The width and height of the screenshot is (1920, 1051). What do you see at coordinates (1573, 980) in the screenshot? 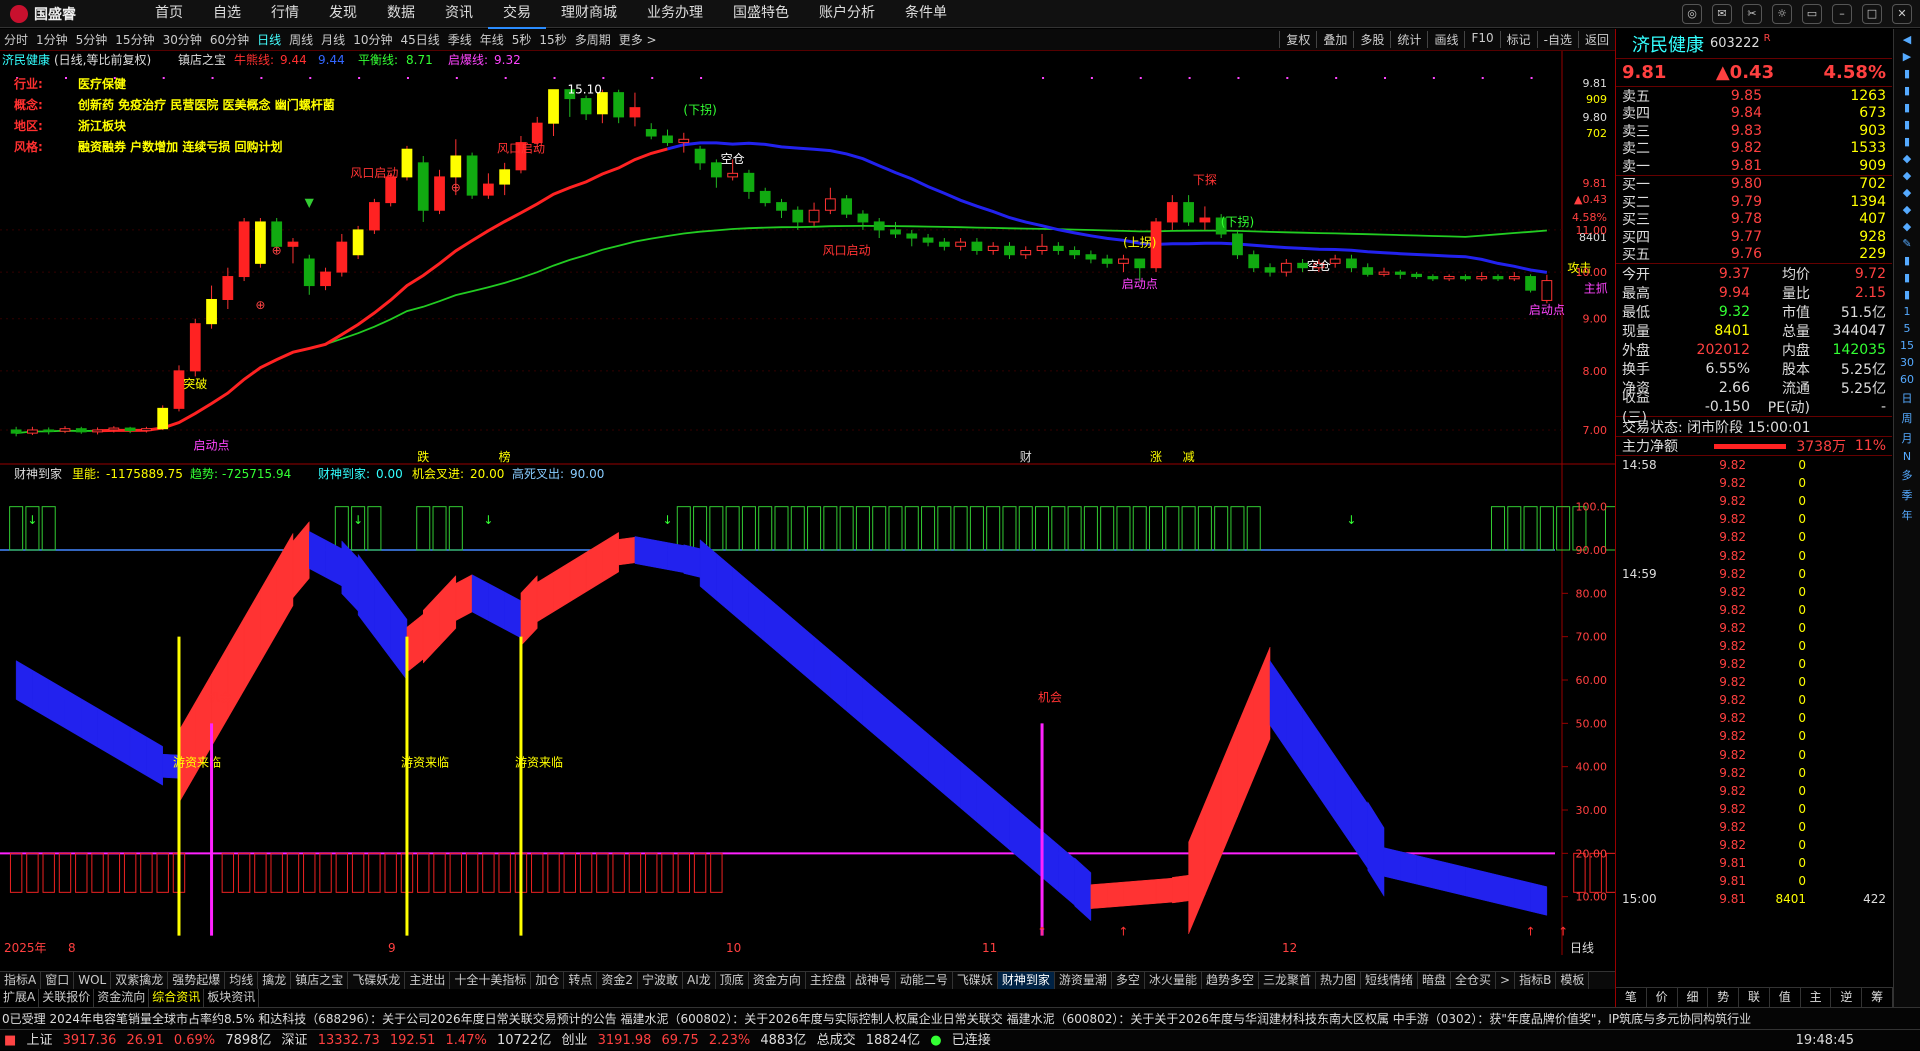
I see `indicator-tab-34: 模板` at bounding box center [1573, 980].